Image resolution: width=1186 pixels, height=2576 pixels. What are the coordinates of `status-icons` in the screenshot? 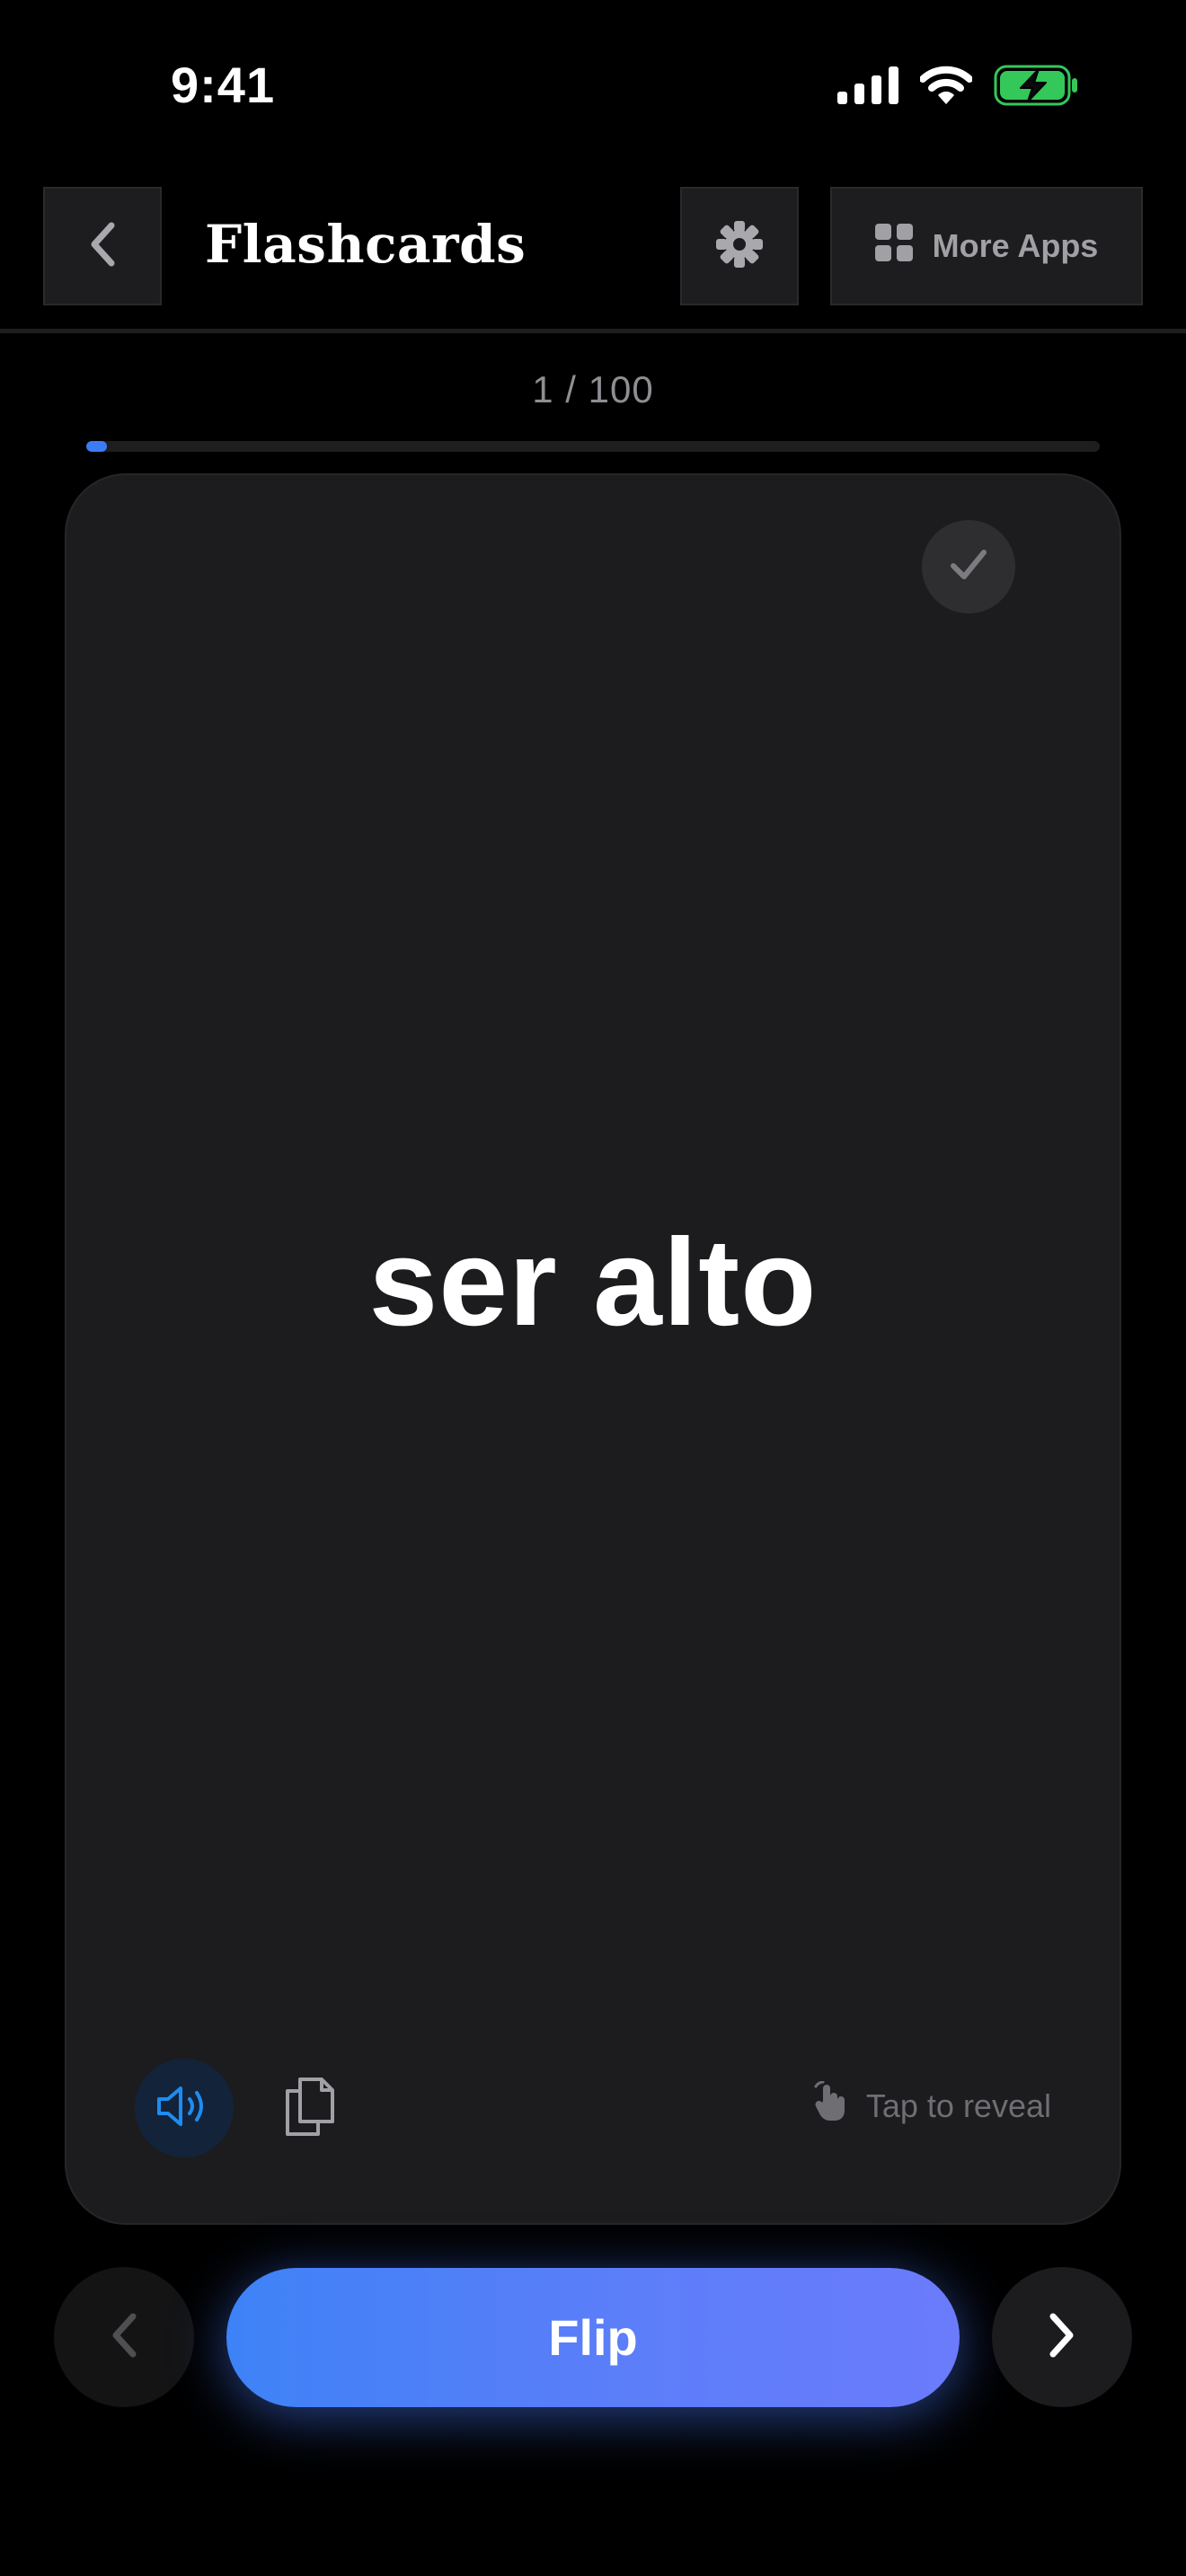 It's located at (957, 85).